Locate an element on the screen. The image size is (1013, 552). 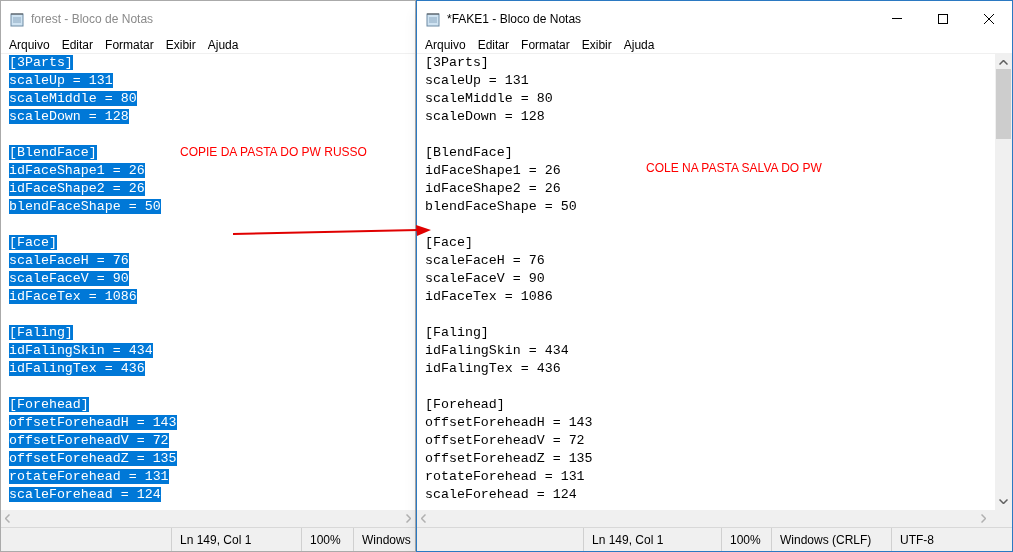
text-line: offsetForeheadV = 72 is located at coordinates (505, 440).